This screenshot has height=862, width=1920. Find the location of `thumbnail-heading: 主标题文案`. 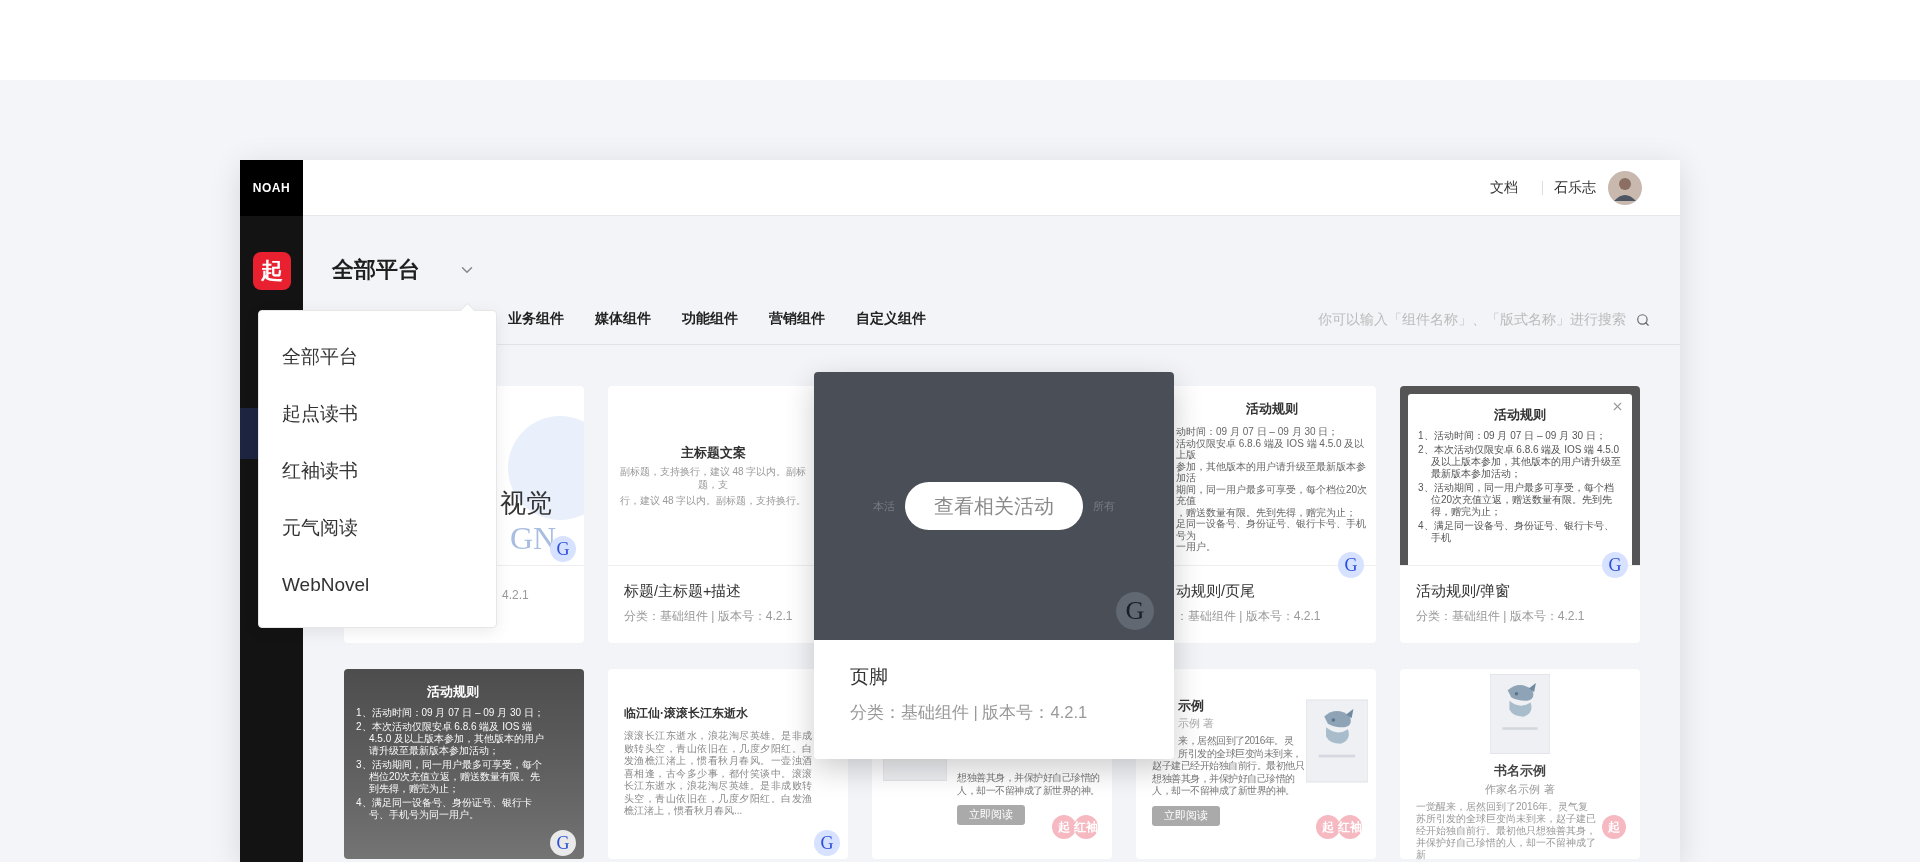

thumbnail-heading: 主标题文案 is located at coordinates (713, 453).